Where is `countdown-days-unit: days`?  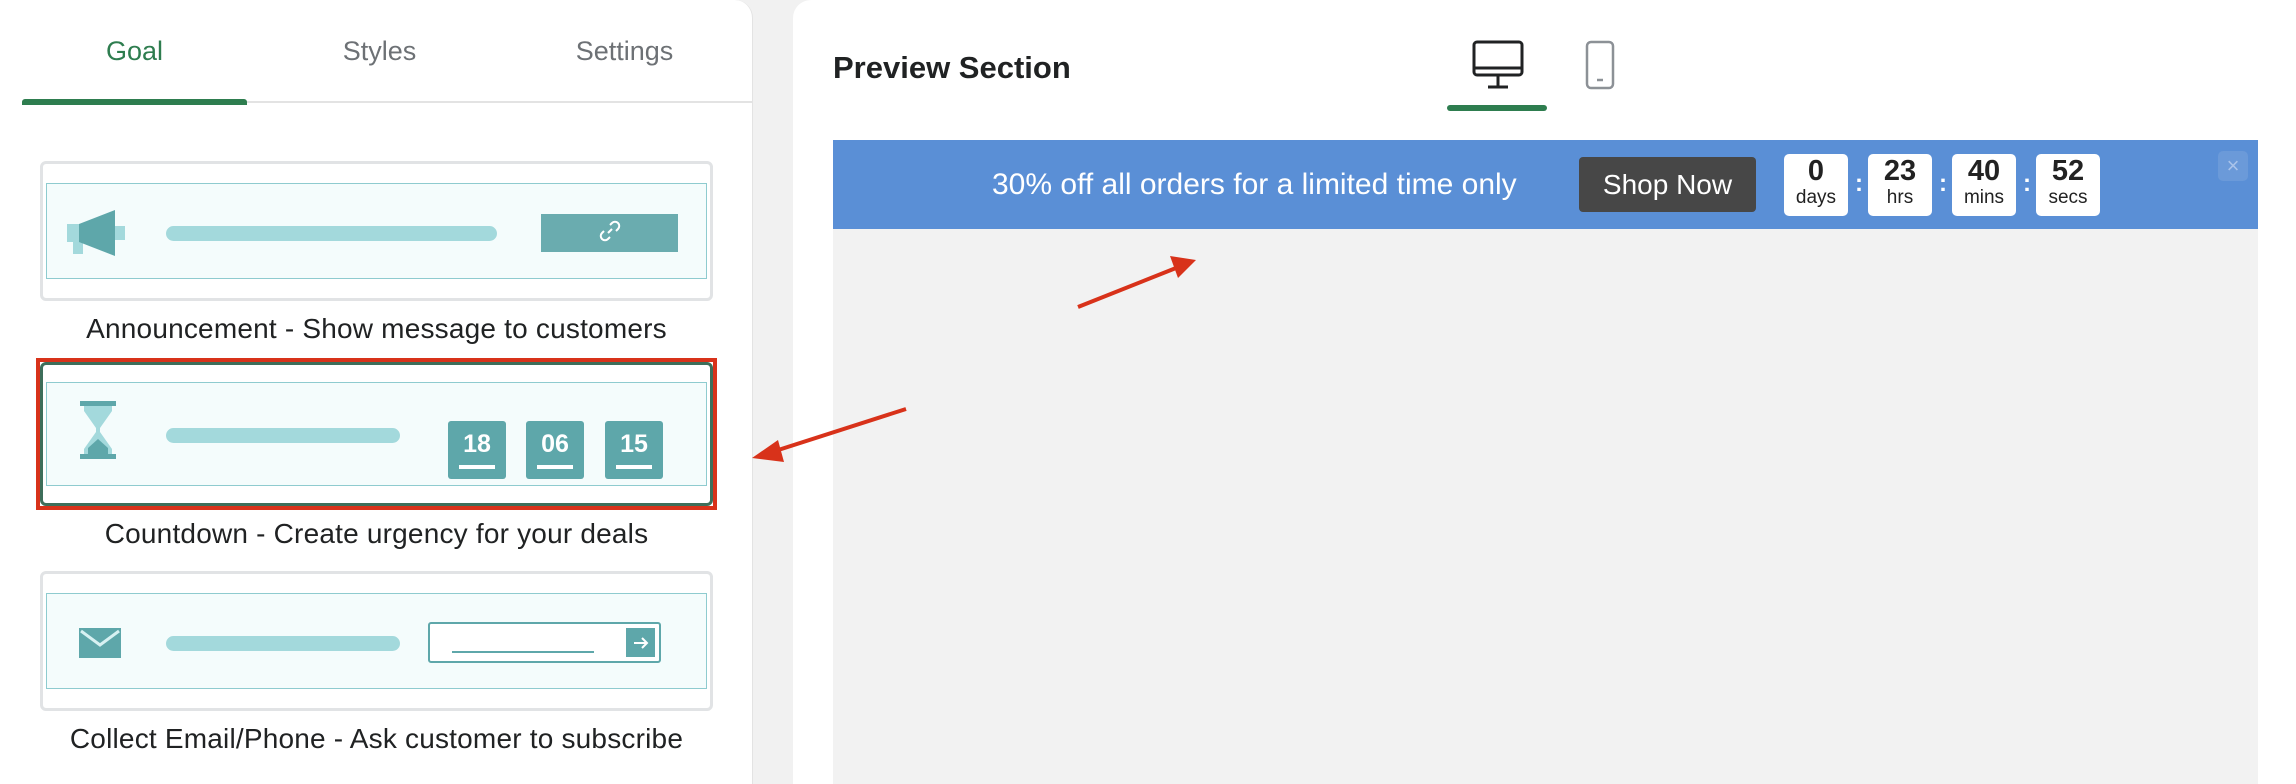 countdown-days-unit: days is located at coordinates (1816, 197).